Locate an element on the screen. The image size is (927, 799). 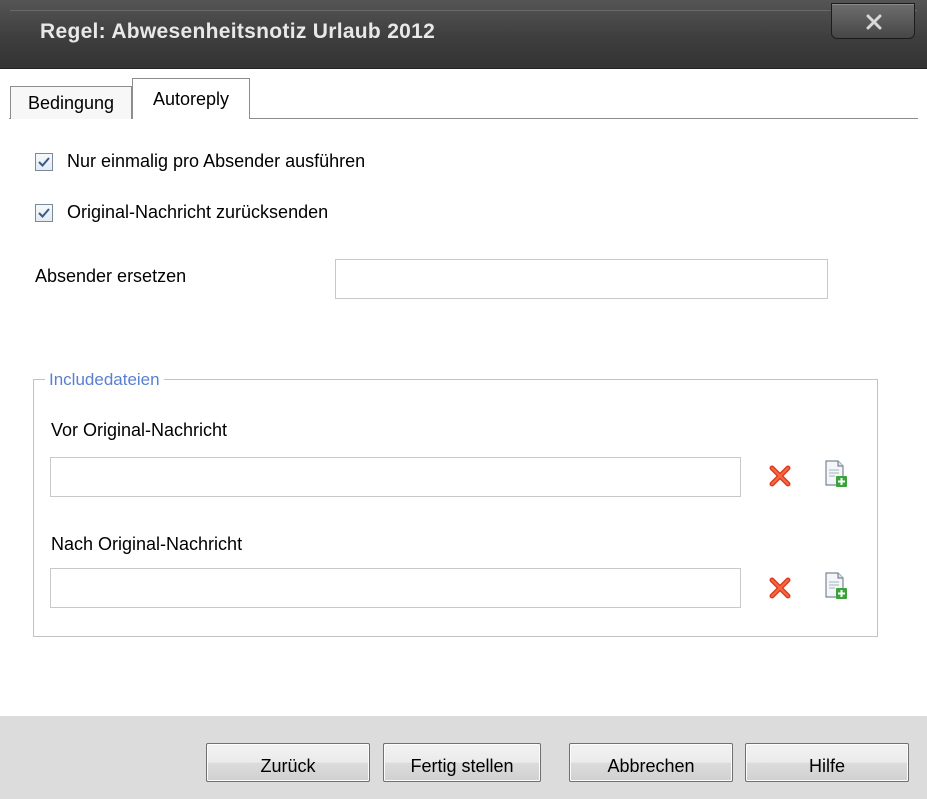
after-original-label: Nach Original-Nachricht is located at coordinates (147, 544).